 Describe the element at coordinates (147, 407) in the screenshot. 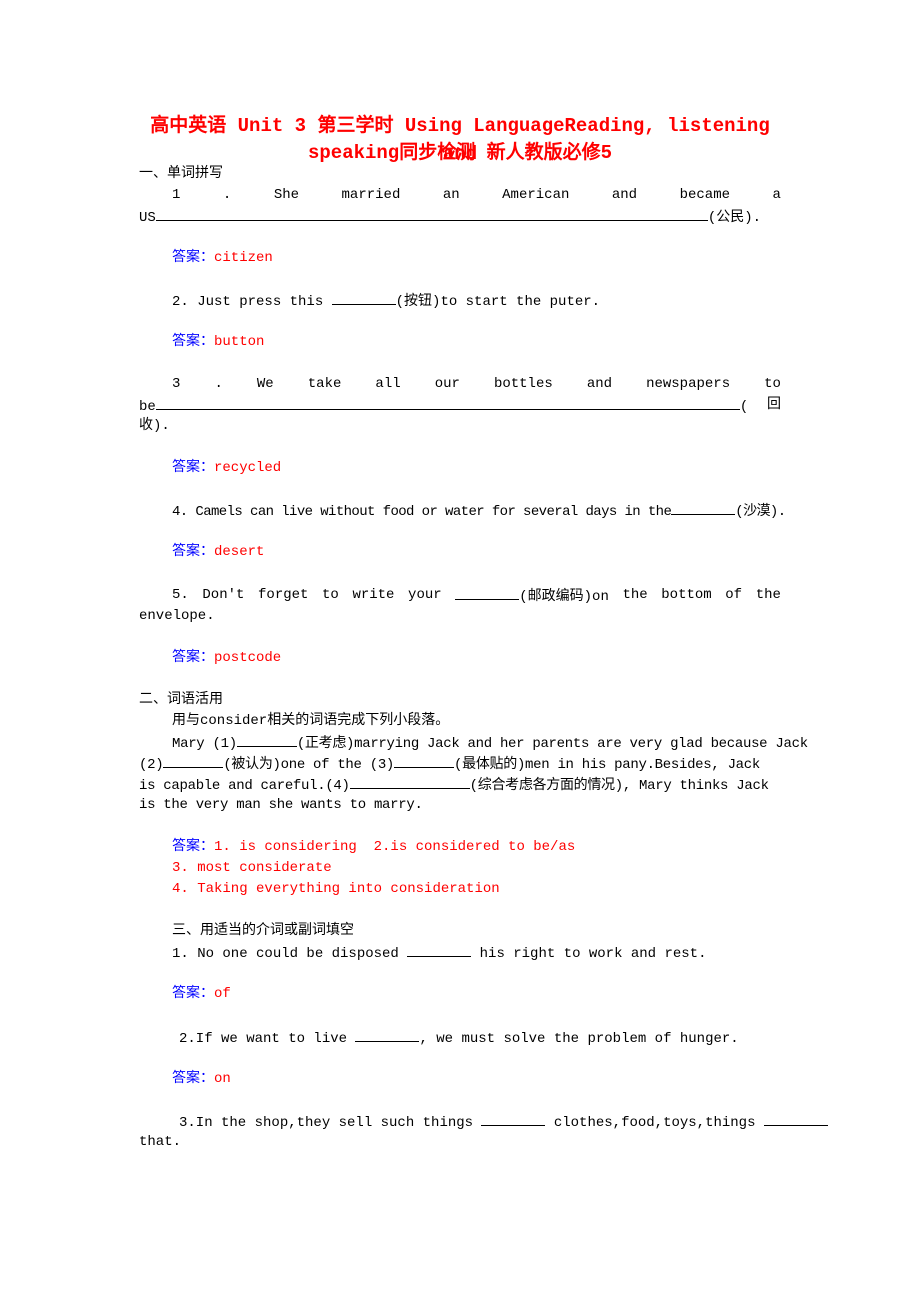

I see `text: be` at that location.